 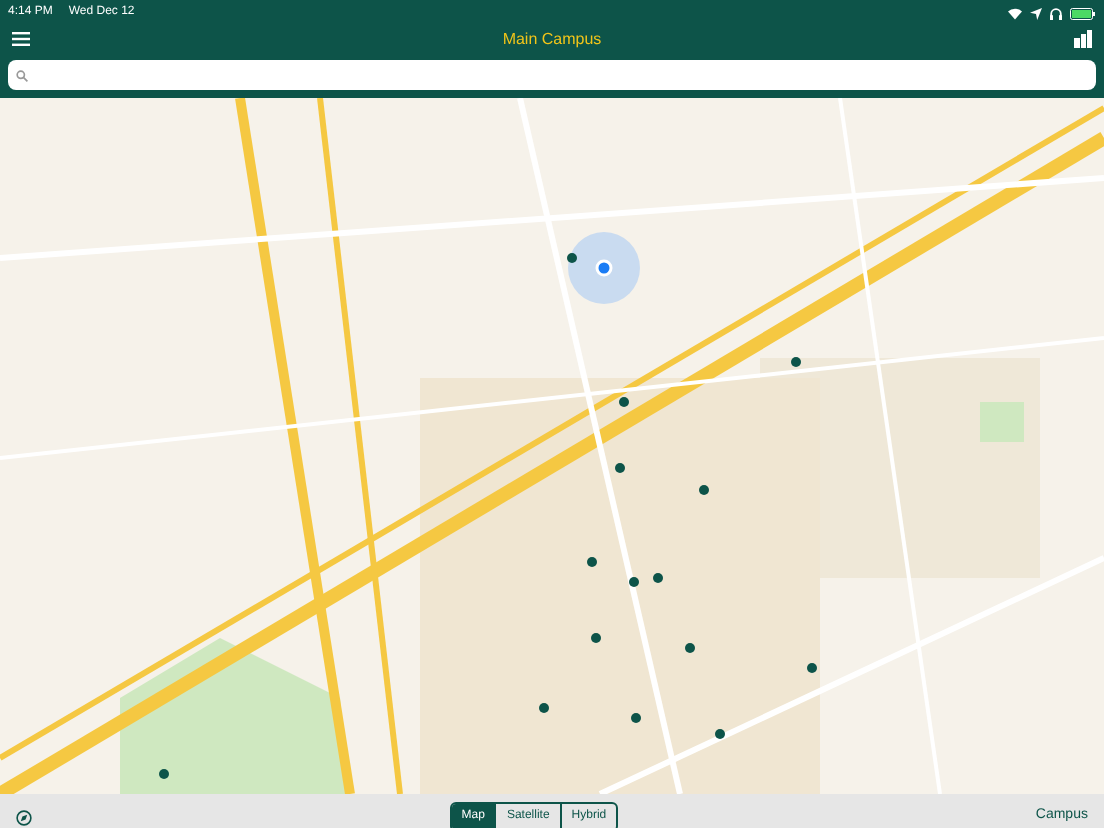 What do you see at coordinates (1015, 13) in the screenshot?
I see `wifi-icon` at bounding box center [1015, 13].